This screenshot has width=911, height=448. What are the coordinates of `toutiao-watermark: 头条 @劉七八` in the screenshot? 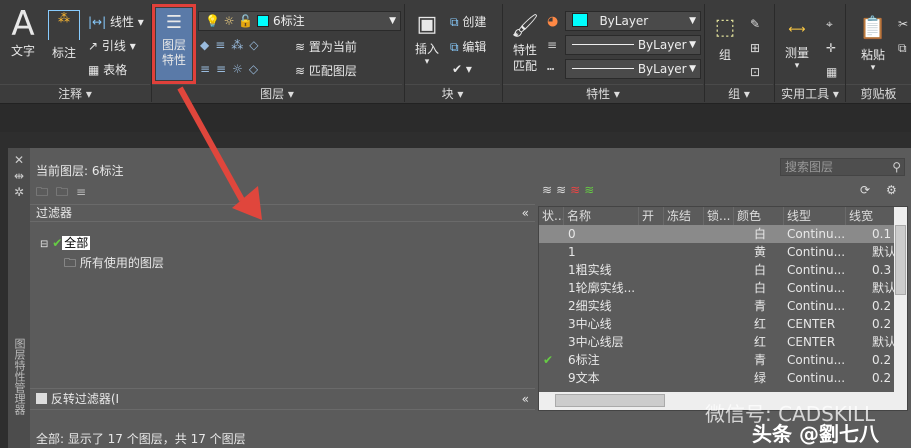 It's located at (815, 434).